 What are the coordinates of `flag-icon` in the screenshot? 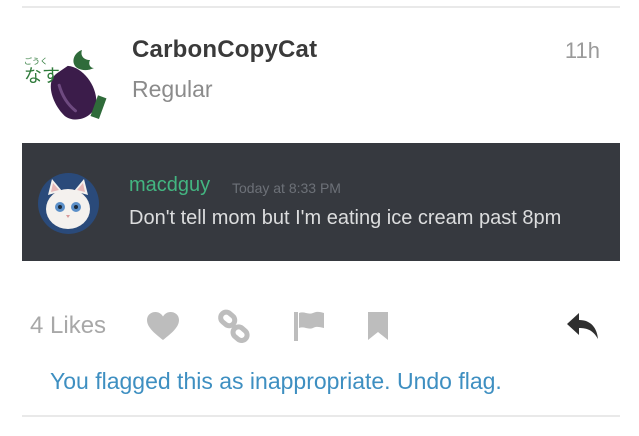 It's located at (309, 326).